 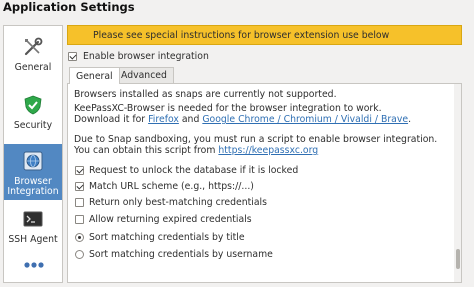 What do you see at coordinates (268, 150) in the screenshot?
I see `keepassxc-link: https://keepassxc.org` at bounding box center [268, 150].